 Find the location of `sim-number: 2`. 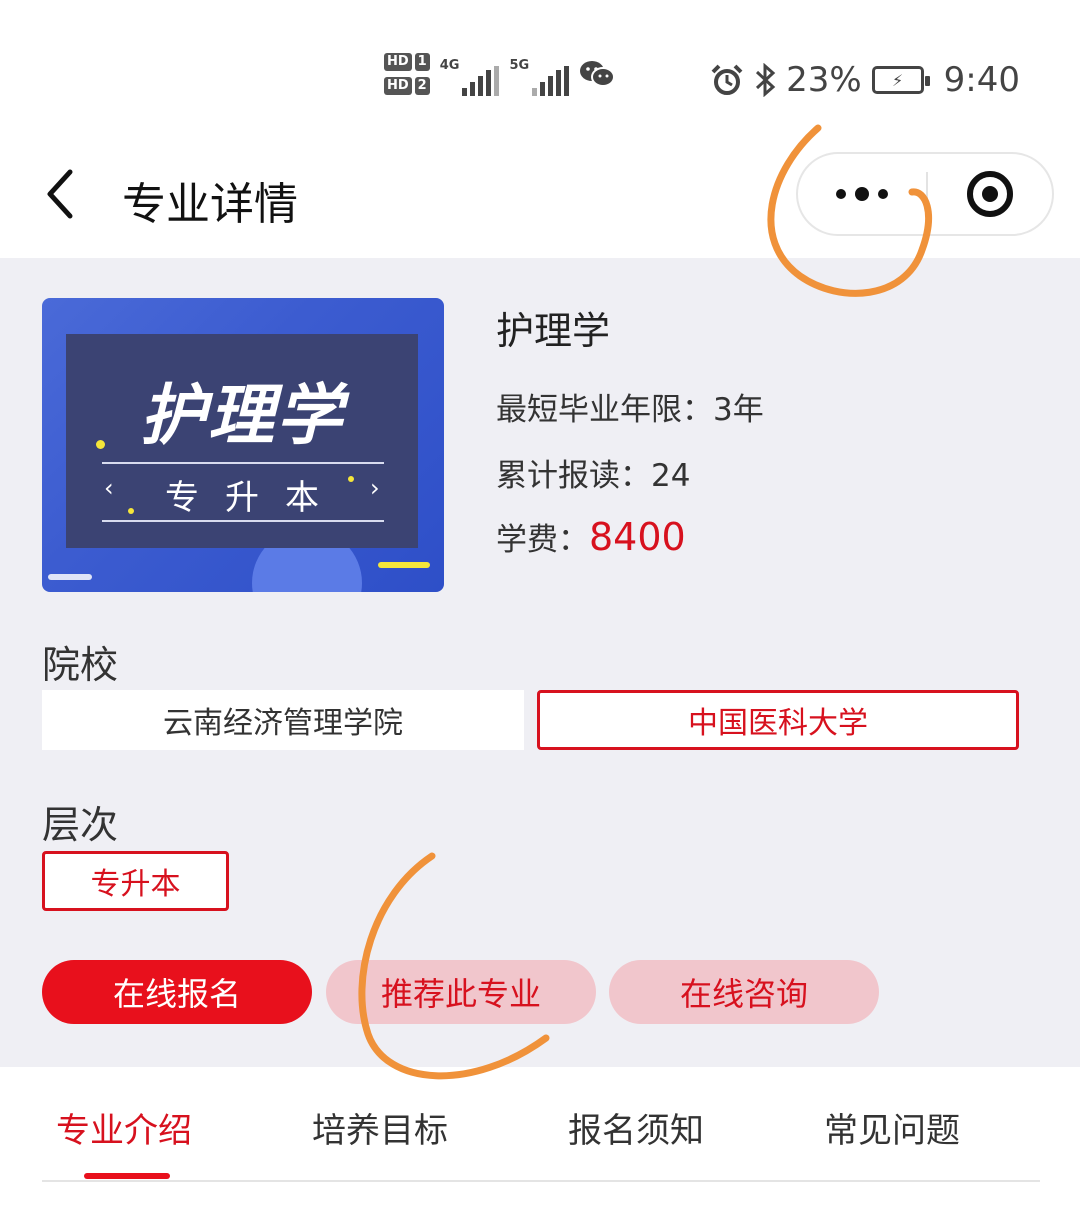

sim-number: 2 is located at coordinates (422, 86).